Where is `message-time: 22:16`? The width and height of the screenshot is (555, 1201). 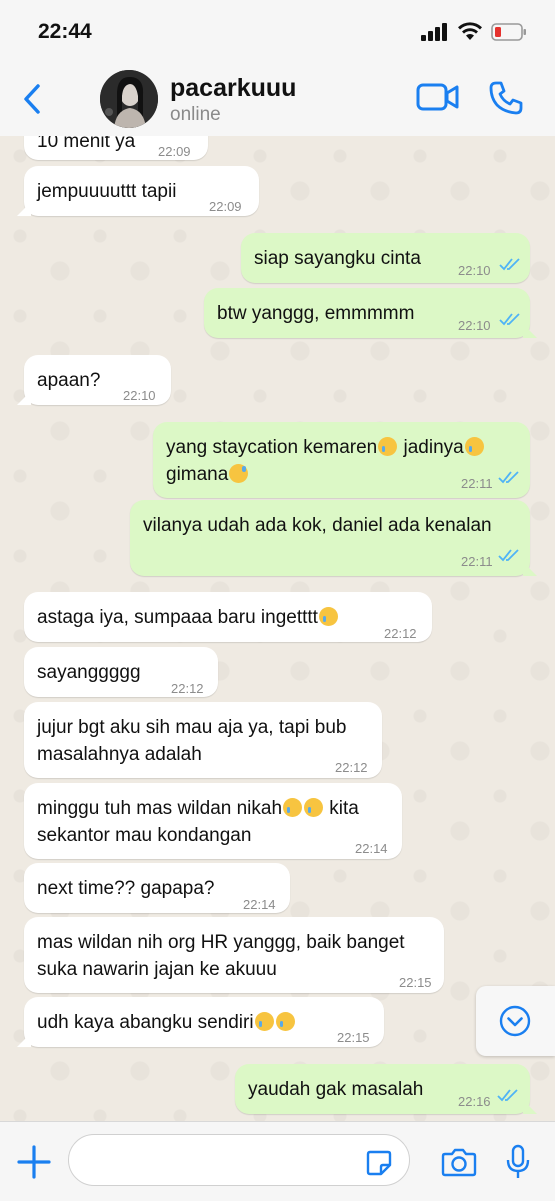 message-time: 22:16 is located at coordinates (474, 1101).